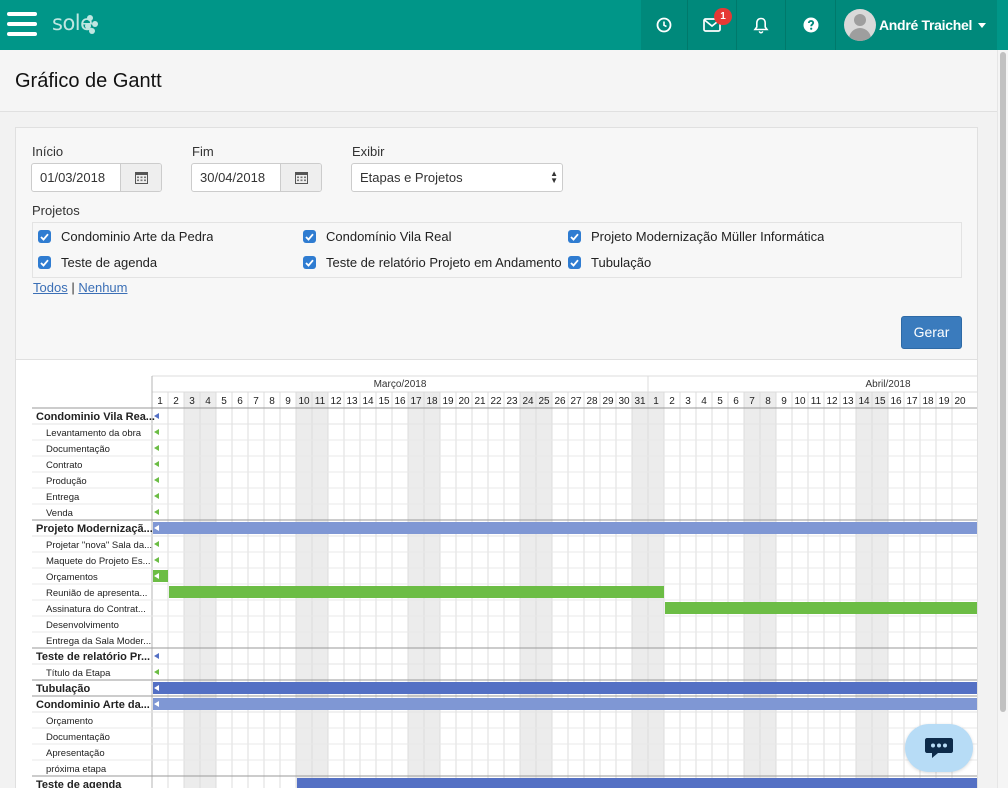  I want to click on start-label: Início, so click(48, 151).